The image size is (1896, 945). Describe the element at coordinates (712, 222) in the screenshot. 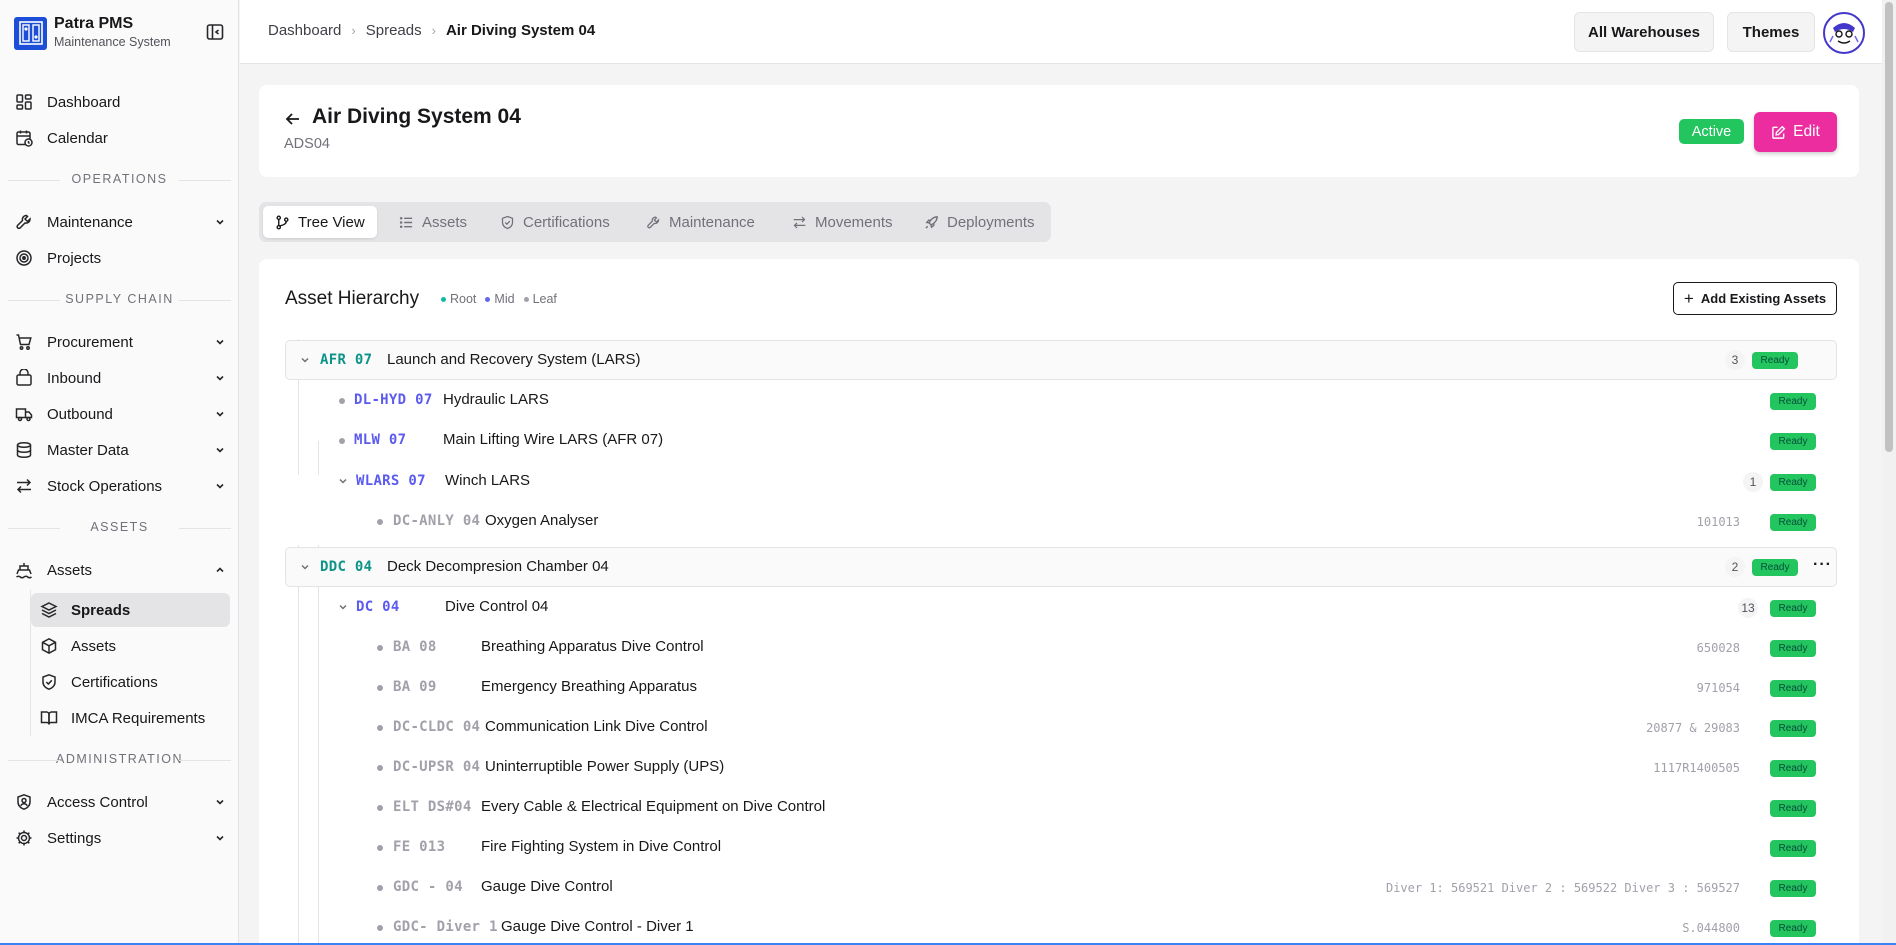

I see `tab-label: Maintenance` at that location.